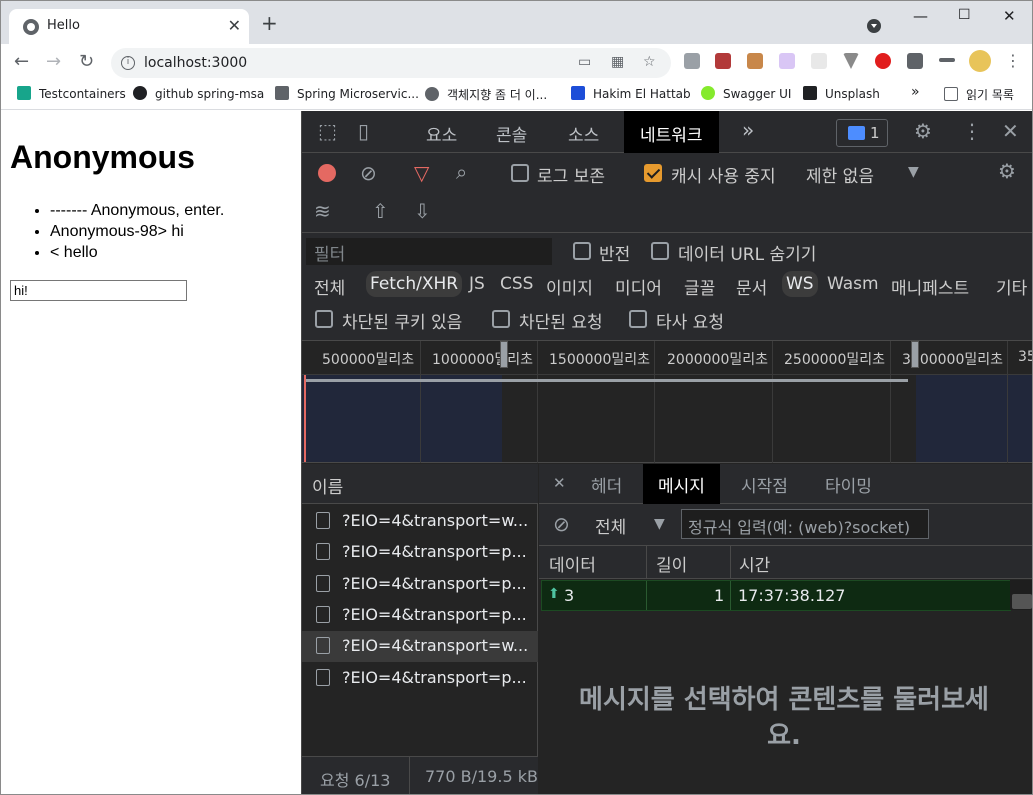 The width and height of the screenshot is (1033, 795). I want to click on message-input: hi!, so click(98, 290).